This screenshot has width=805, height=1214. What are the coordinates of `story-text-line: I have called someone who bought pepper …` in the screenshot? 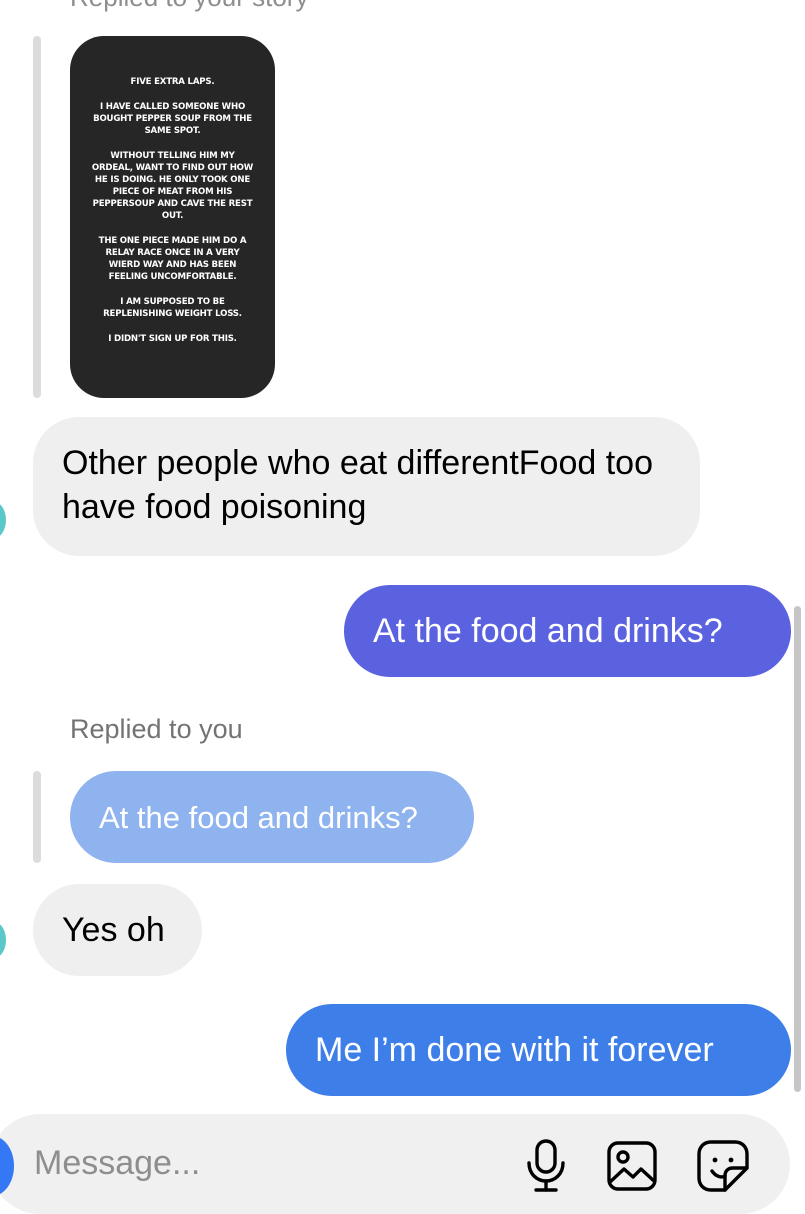 It's located at (172, 119).